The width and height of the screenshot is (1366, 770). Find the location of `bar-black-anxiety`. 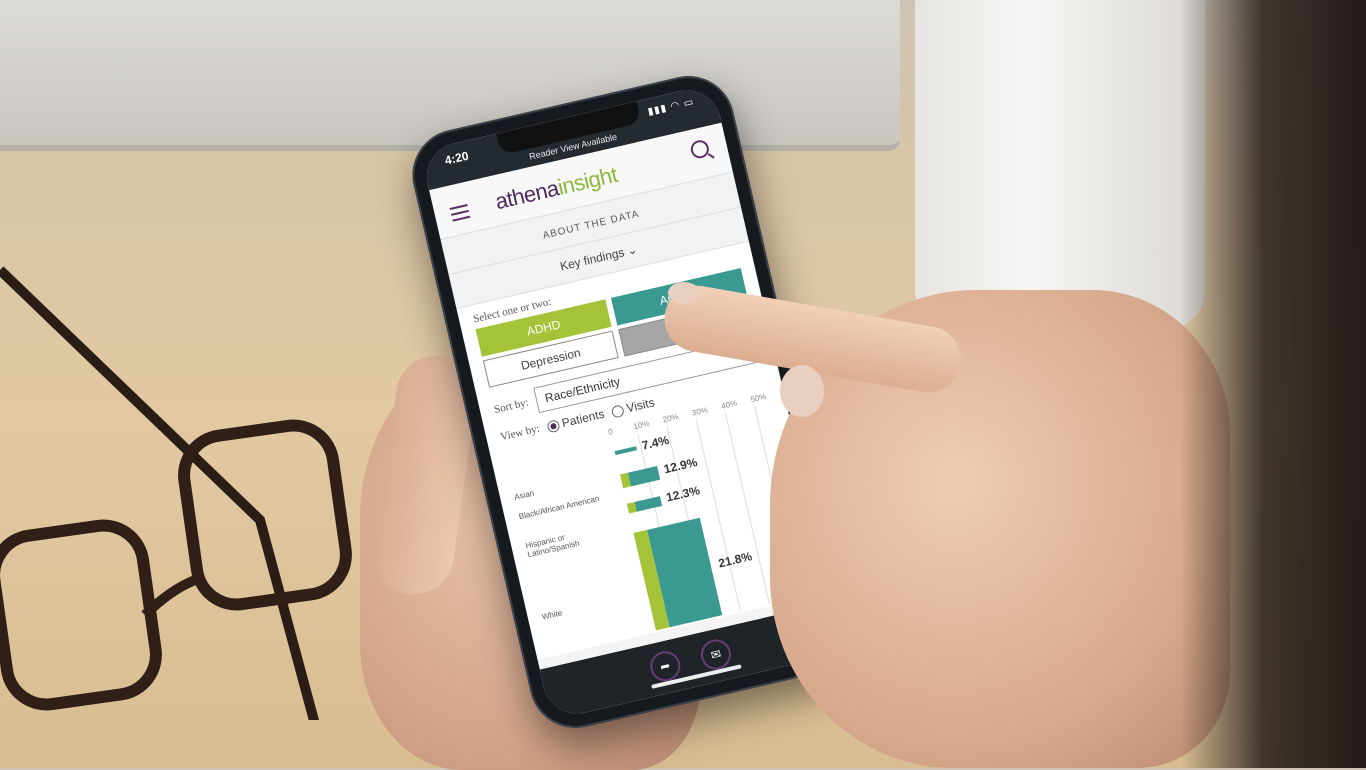

bar-black-anxiety is located at coordinates (644, 476).